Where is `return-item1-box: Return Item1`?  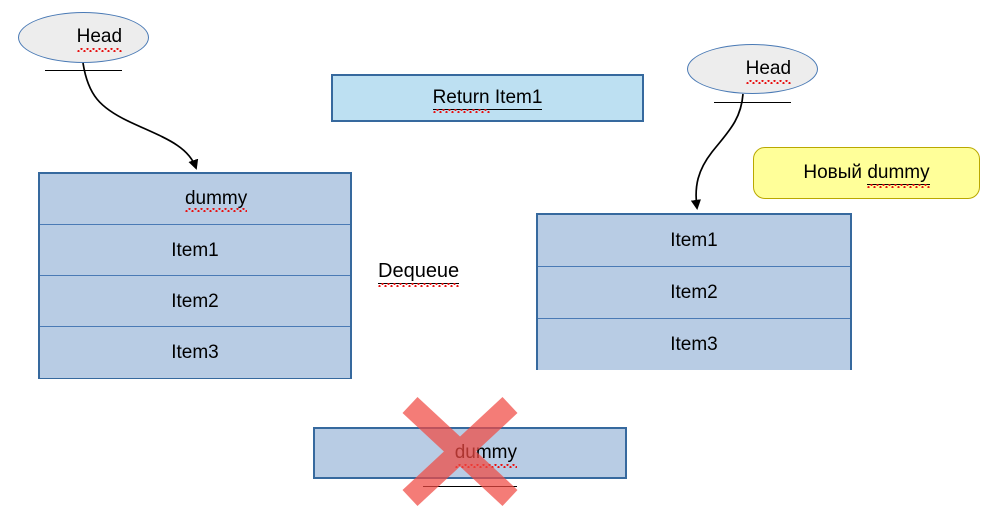
return-item1-box: Return Item1 is located at coordinates (487, 98).